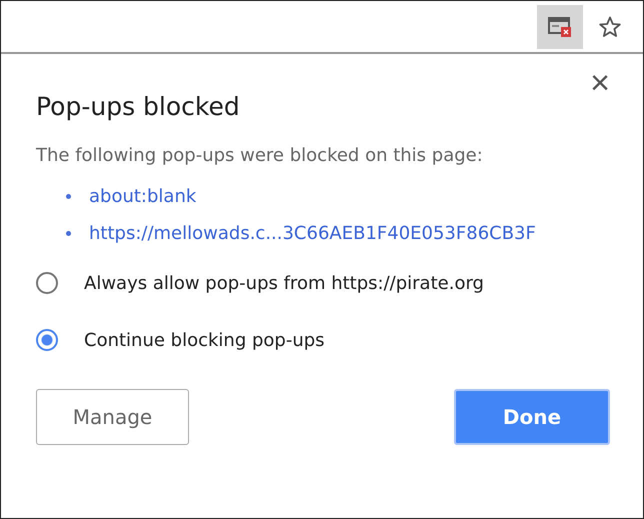 The width and height of the screenshot is (644, 519). I want to click on close-button: ×, so click(600, 83).